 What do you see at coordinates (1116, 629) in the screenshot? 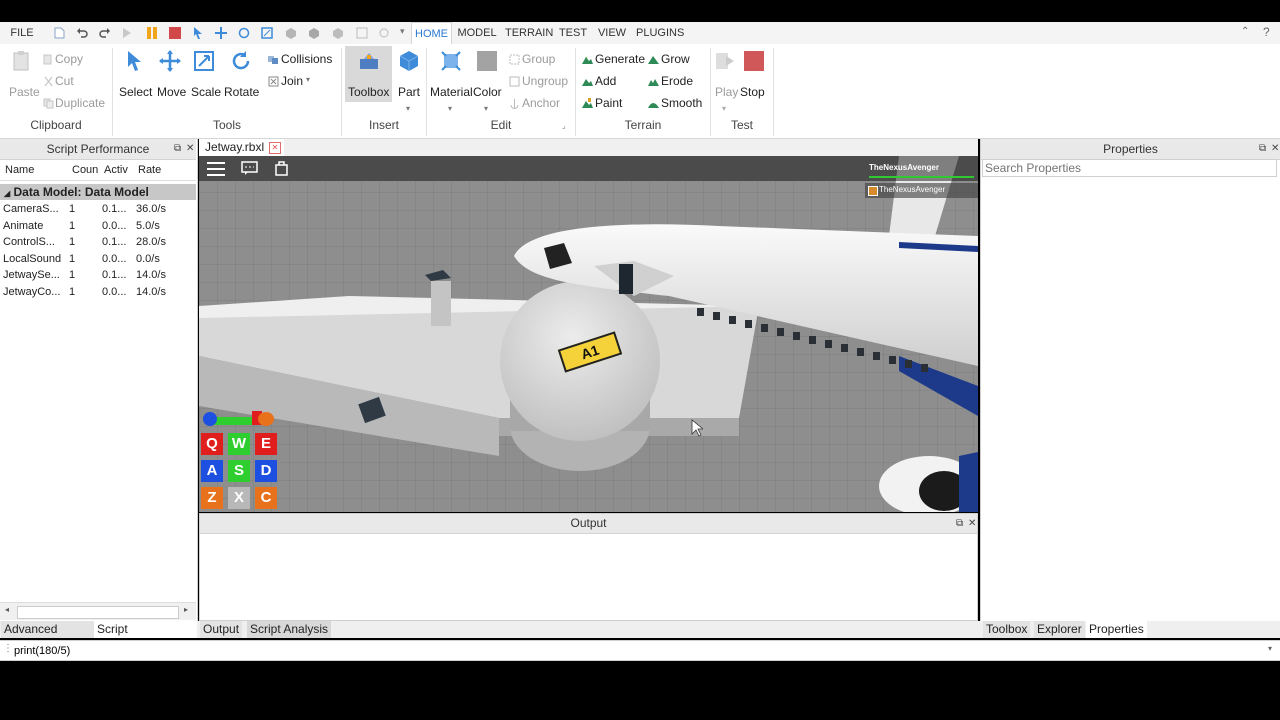
I see `tab-properties: Properties` at bounding box center [1116, 629].